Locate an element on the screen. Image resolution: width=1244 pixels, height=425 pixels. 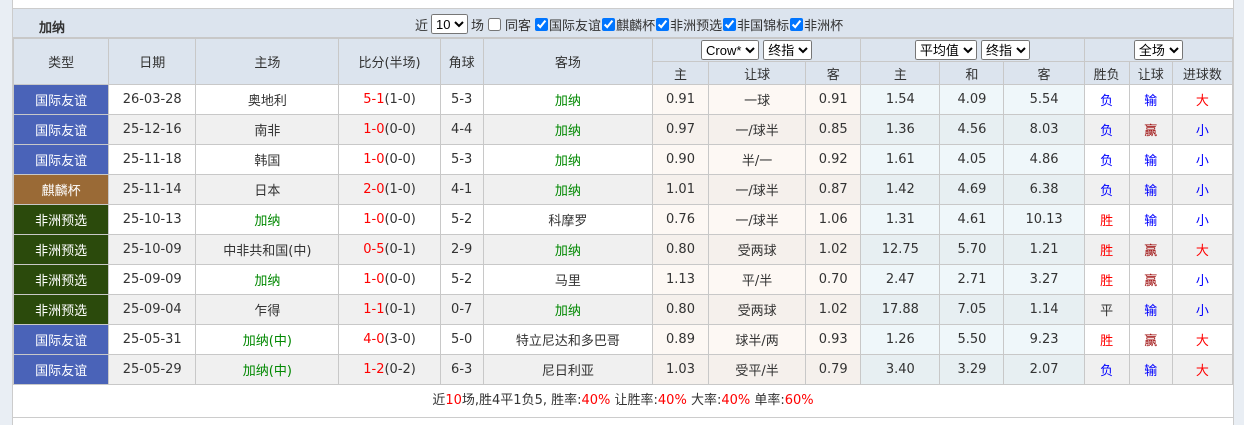
match-date: 25-10-13 is located at coordinates (152, 219).